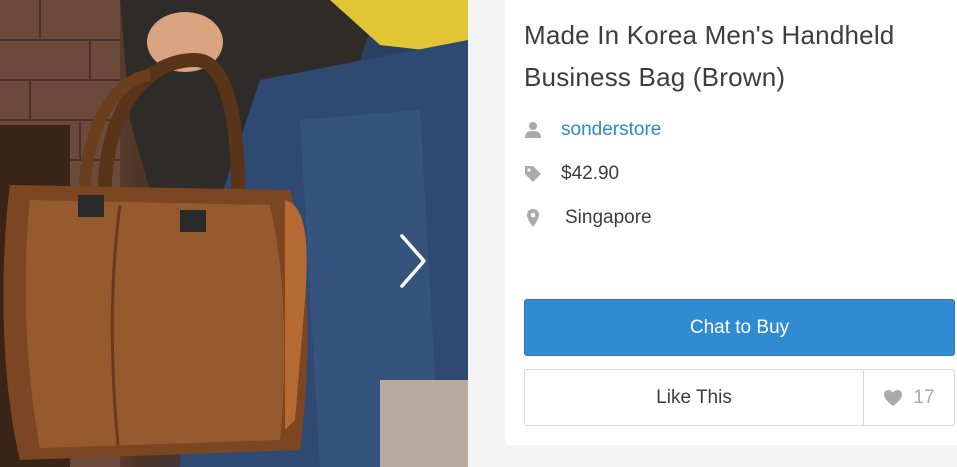 The height and width of the screenshot is (467, 957). I want to click on next-photo-button, so click(418, 267).